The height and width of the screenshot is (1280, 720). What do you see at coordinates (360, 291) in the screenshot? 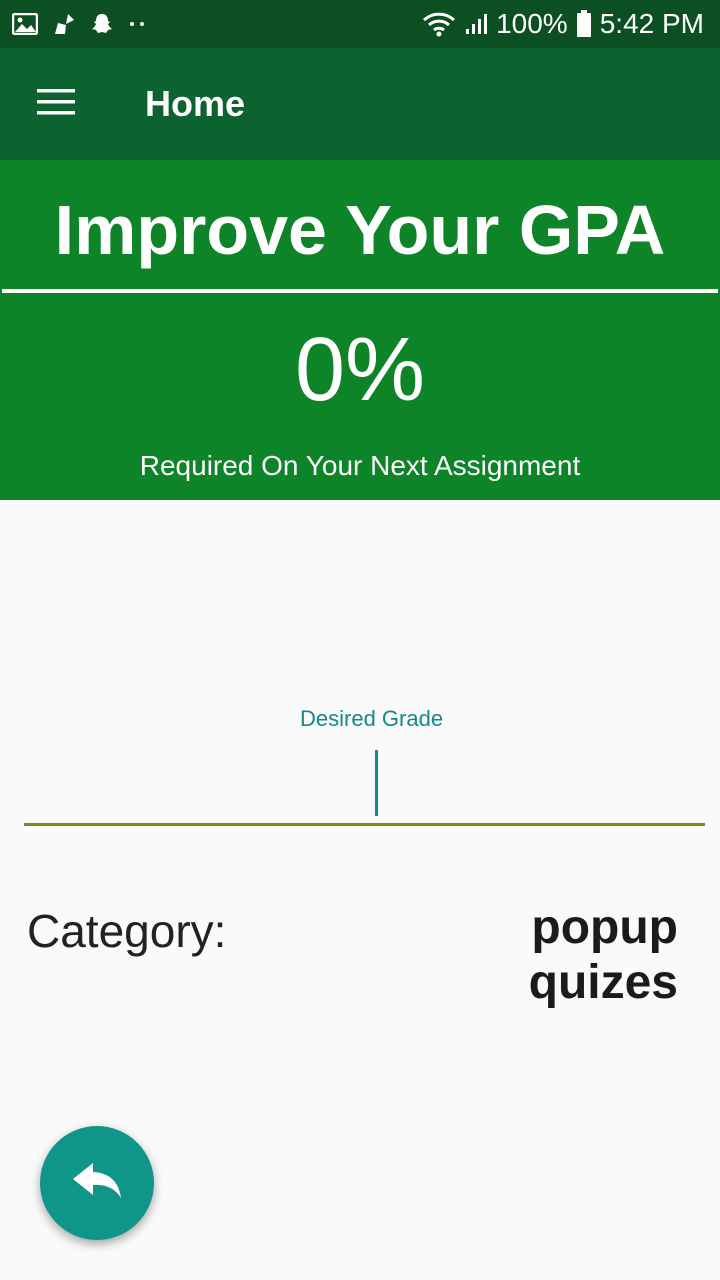
I see `banner-divider` at bounding box center [360, 291].